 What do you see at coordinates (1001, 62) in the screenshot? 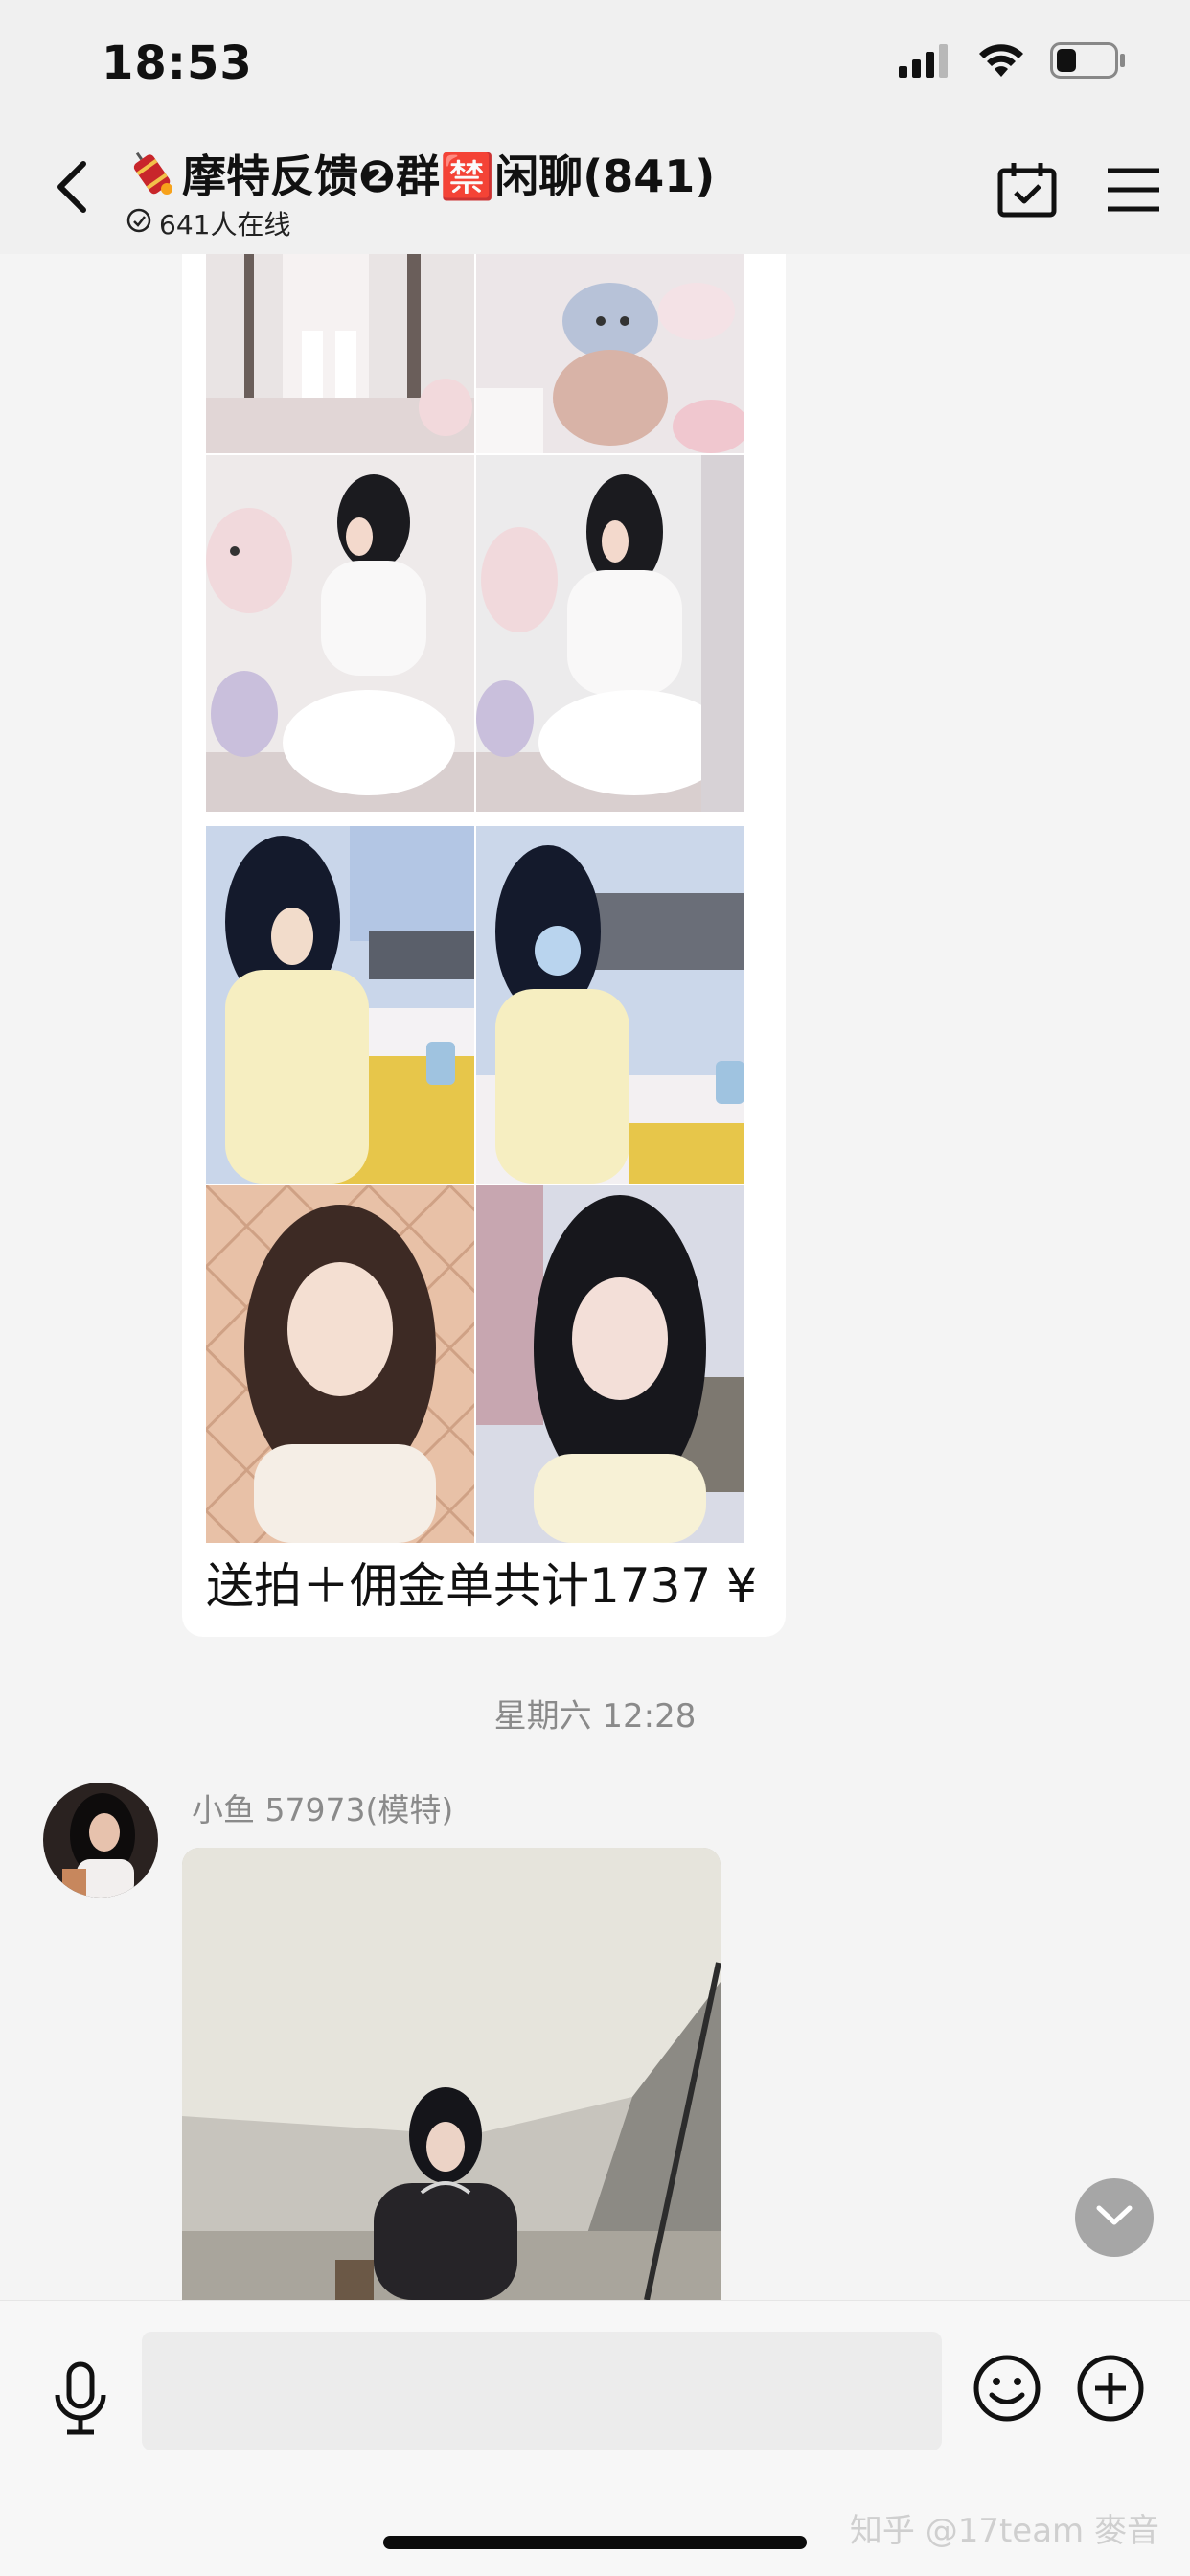
I see `wifi-icon` at bounding box center [1001, 62].